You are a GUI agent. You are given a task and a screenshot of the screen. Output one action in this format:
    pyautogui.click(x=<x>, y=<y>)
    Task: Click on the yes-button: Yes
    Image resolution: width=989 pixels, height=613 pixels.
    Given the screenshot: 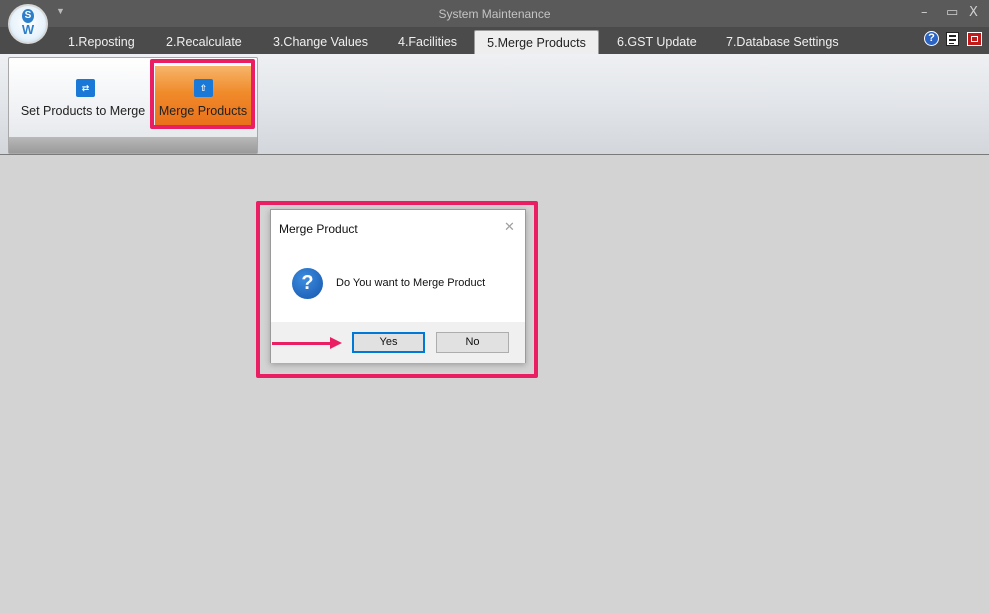 What is the action you would take?
    pyautogui.click(x=388, y=342)
    